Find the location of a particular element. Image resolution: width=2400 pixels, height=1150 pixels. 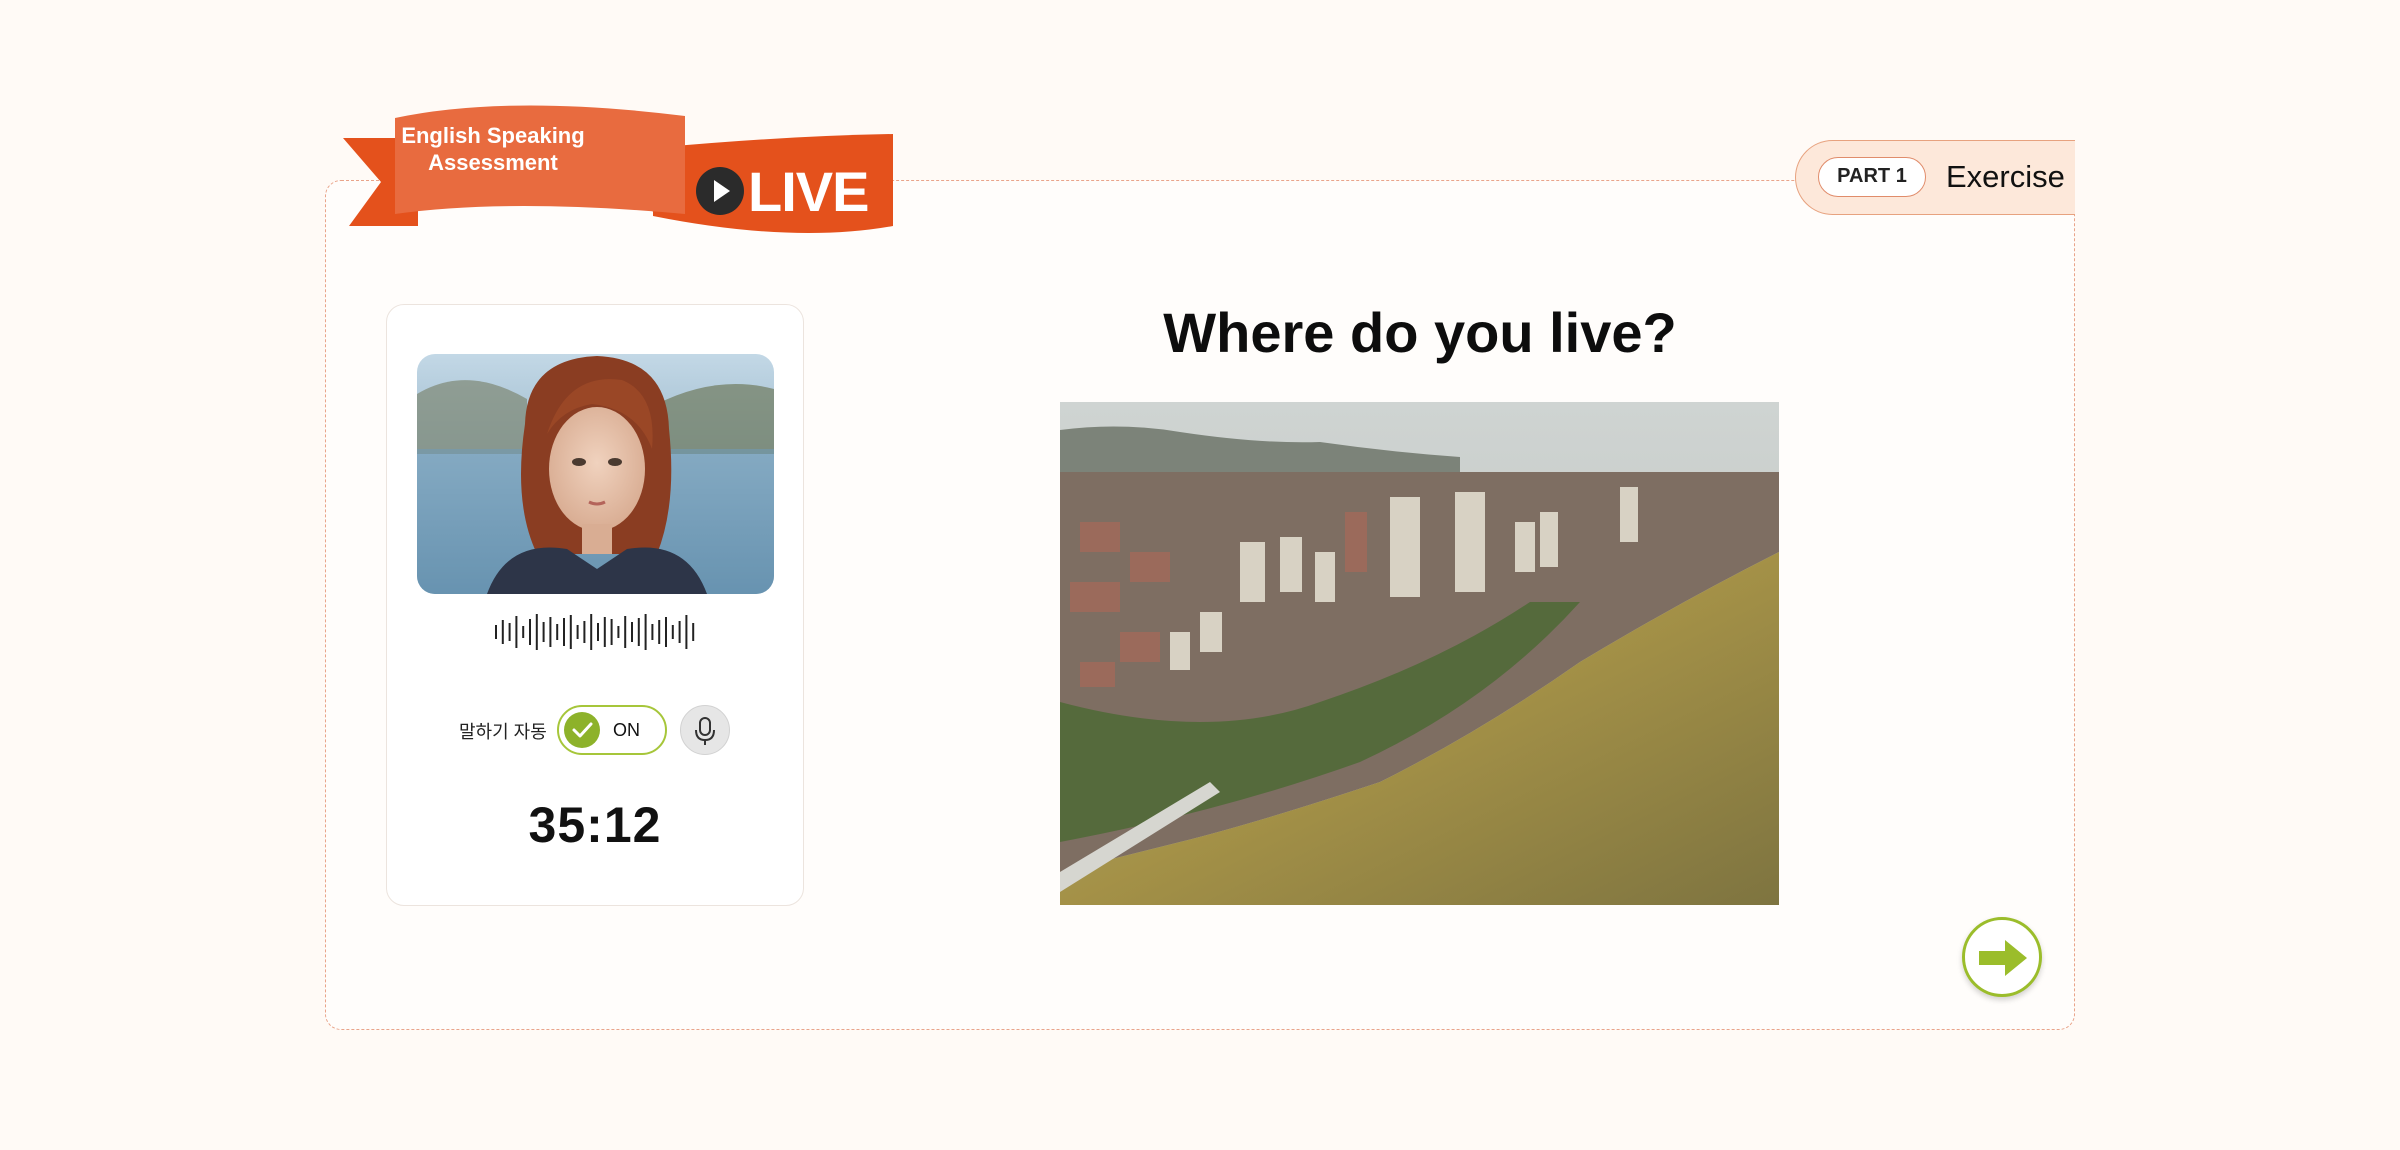

auto-speak-toggle: ON is located at coordinates (612, 730).